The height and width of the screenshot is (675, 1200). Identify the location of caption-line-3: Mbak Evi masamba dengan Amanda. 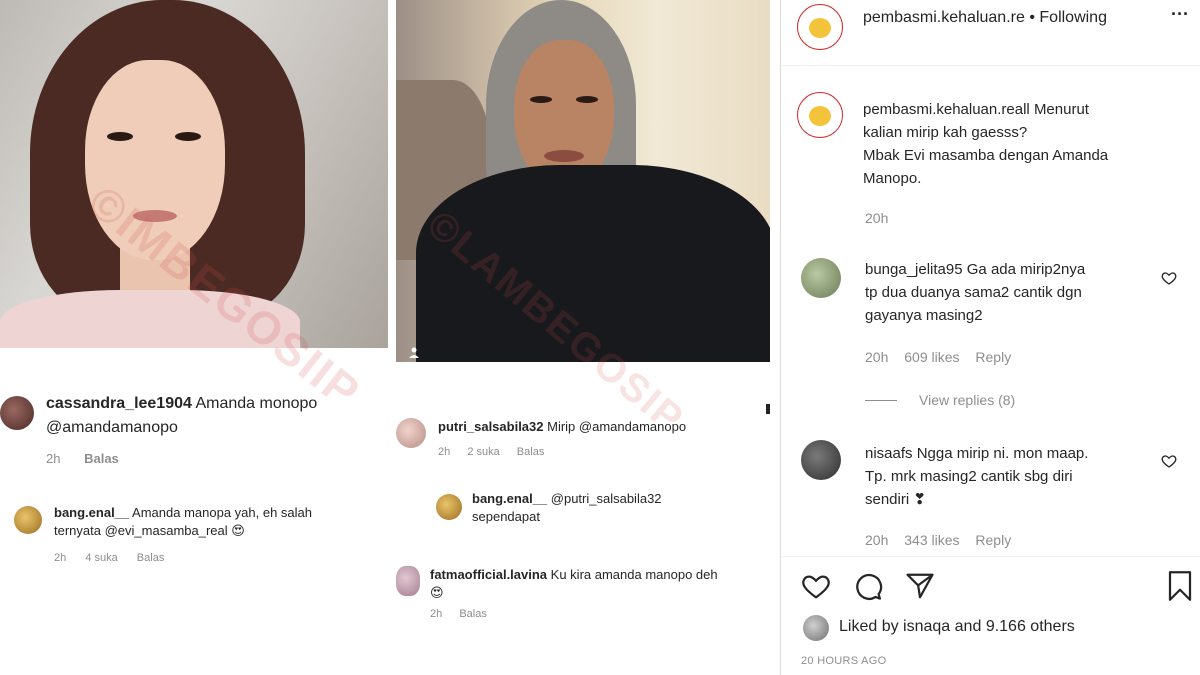
(986, 155).